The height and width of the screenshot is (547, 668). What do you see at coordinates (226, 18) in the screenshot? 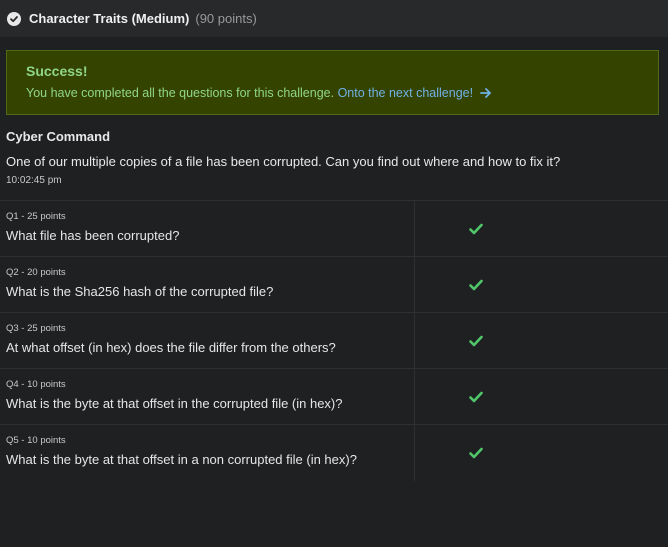
I see `challenge-points: (90 points)` at bounding box center [226, 18].